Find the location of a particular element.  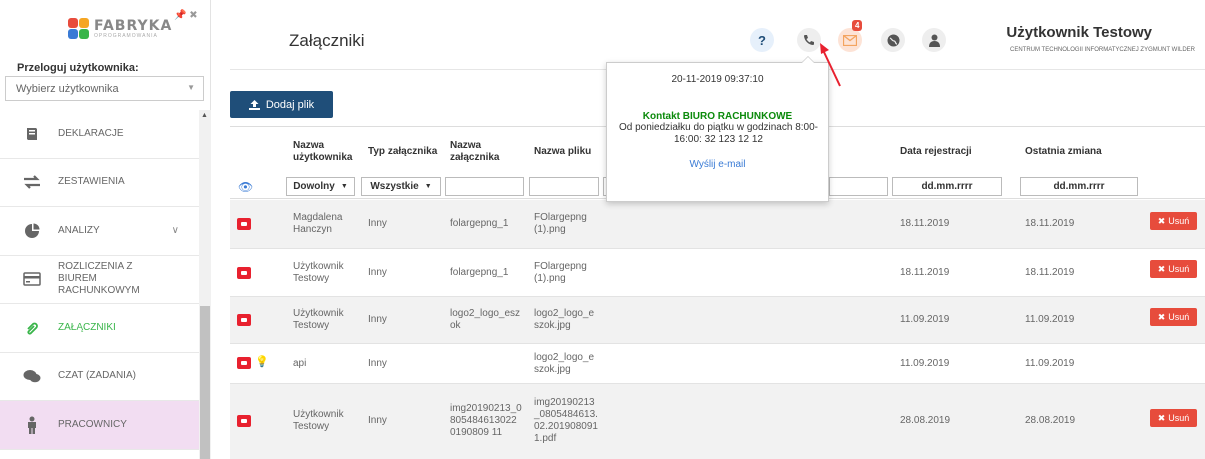

cell-registration-date: 28.08.2019 is located at coordinates (925, 420).